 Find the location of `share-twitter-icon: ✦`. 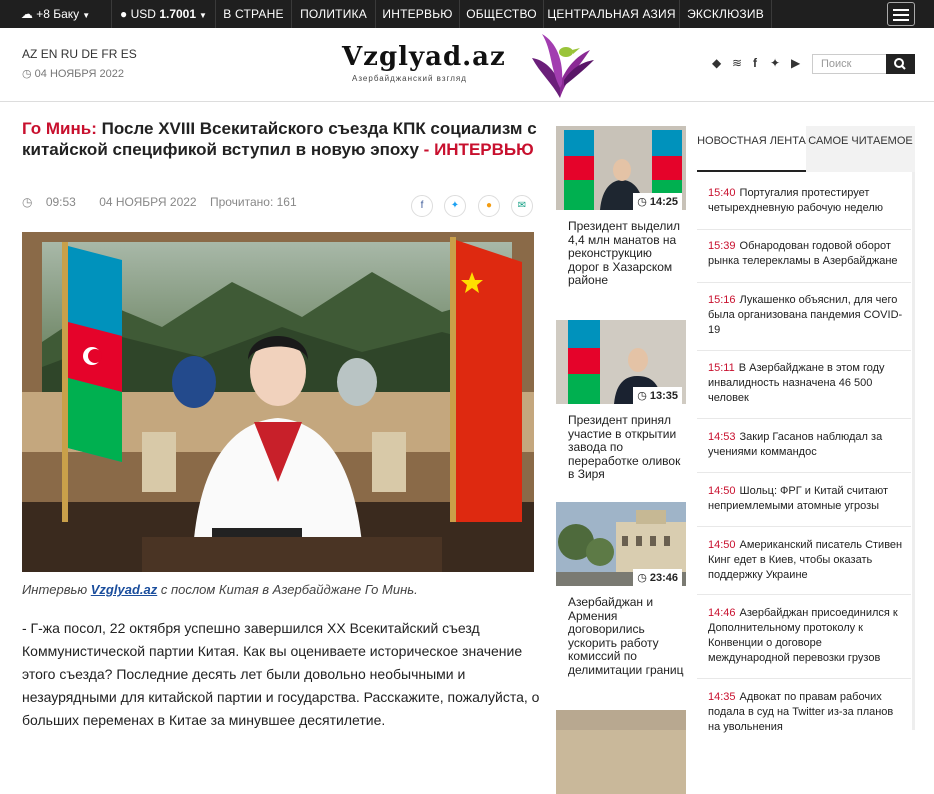

share-twitter-icon: ✦ is located at coordinates (455, 206).